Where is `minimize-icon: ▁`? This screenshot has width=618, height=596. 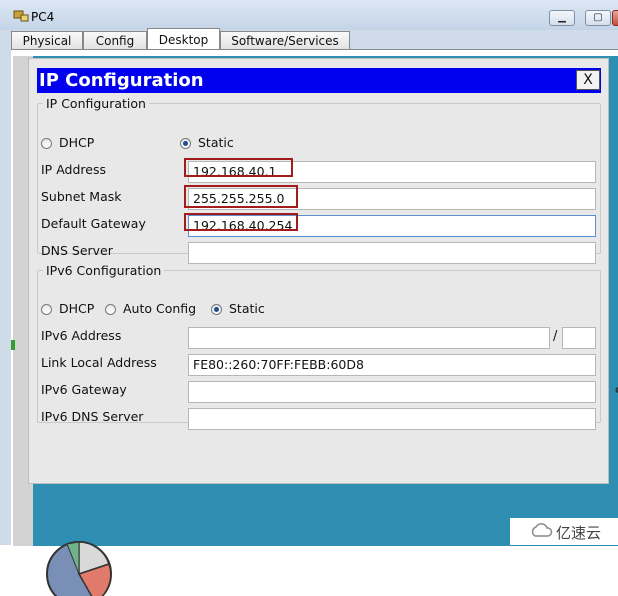 minimize-icon: ▁ is located at coordinates (562, 17).